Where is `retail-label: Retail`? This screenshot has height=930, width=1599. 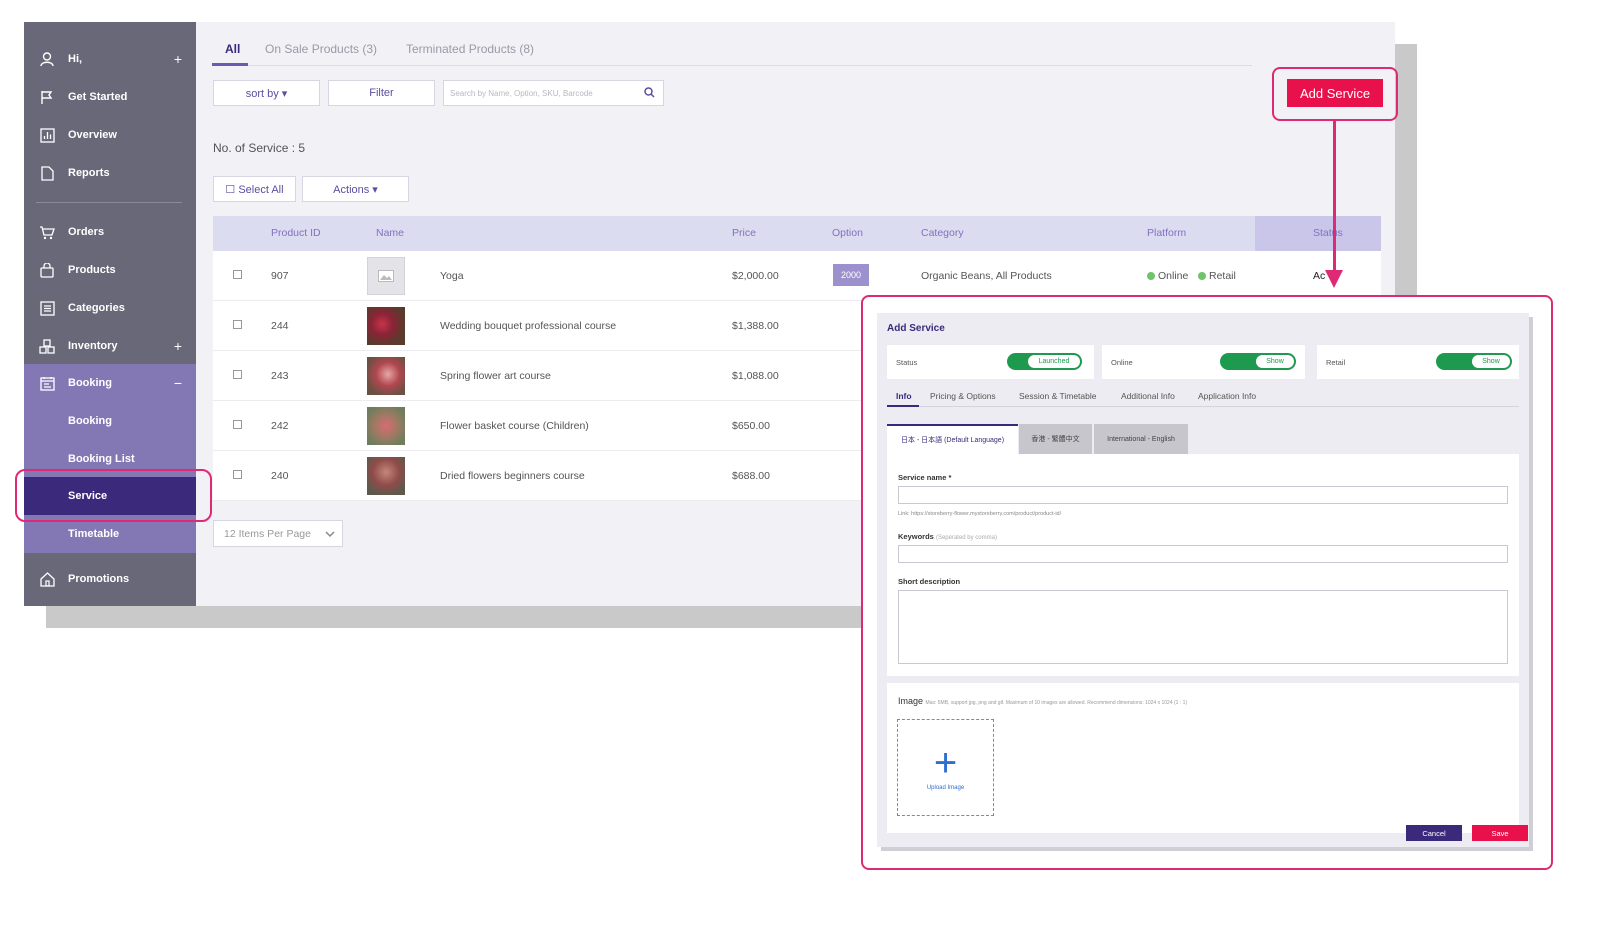
retail-label: Retail is located at coordinates (1336, 362).